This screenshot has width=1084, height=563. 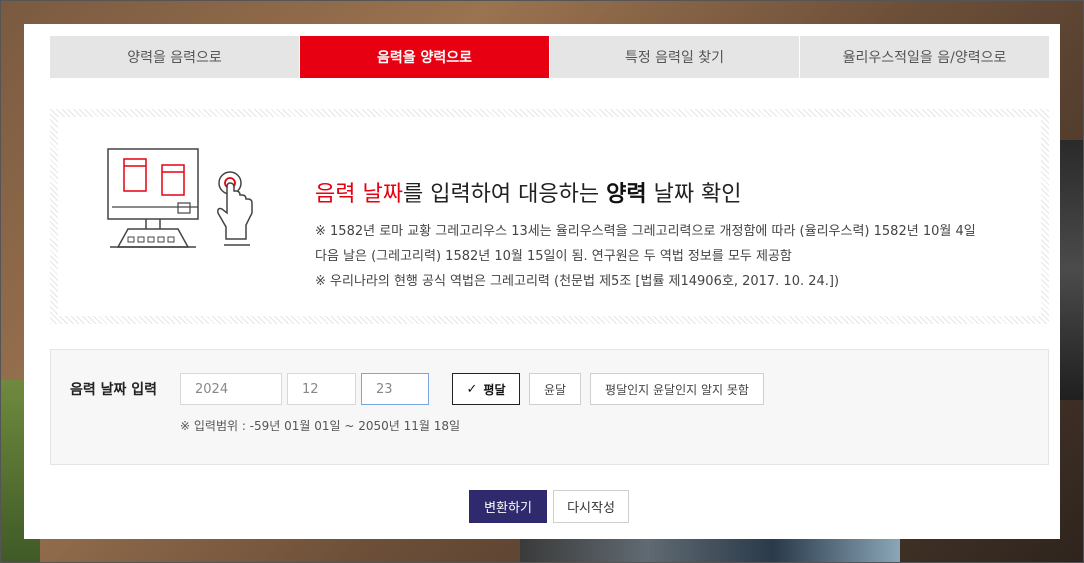 I want to click on normal-month-option: ✓ 평달, so click(x=486, y=389).